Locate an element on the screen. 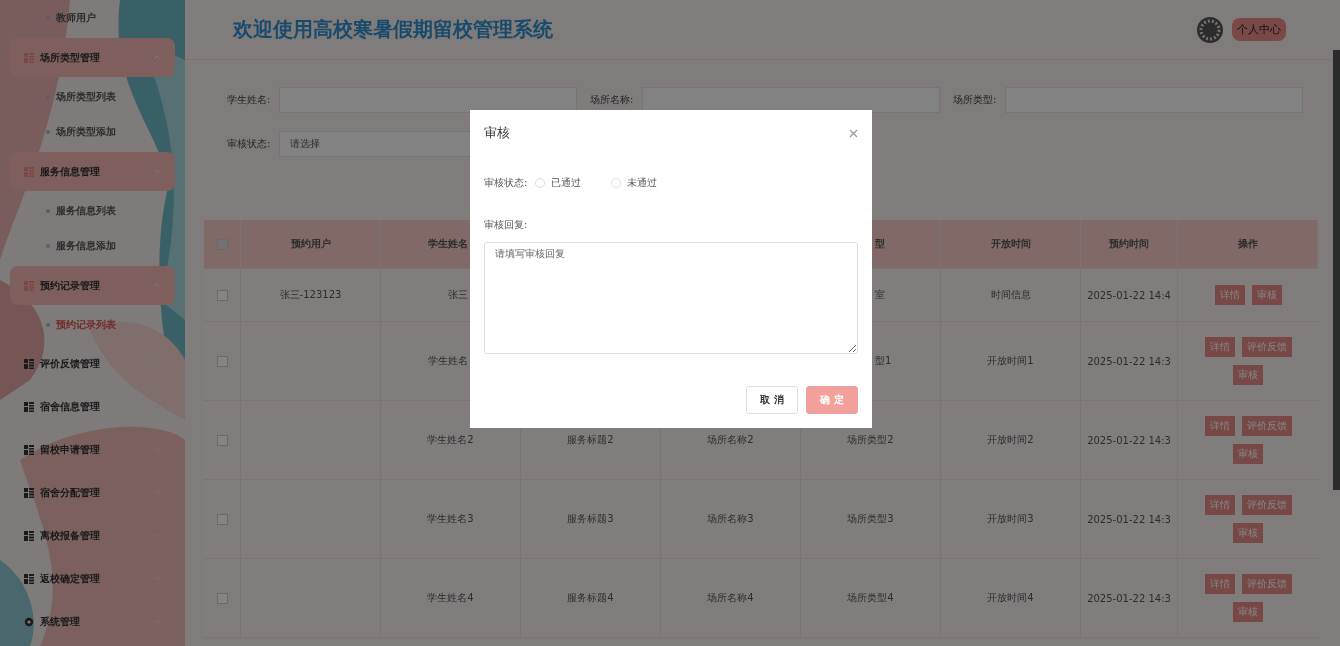 This screenshot has width=1340, height=646. table-cell: 服务标题2 is located at coordinates (590, 440).